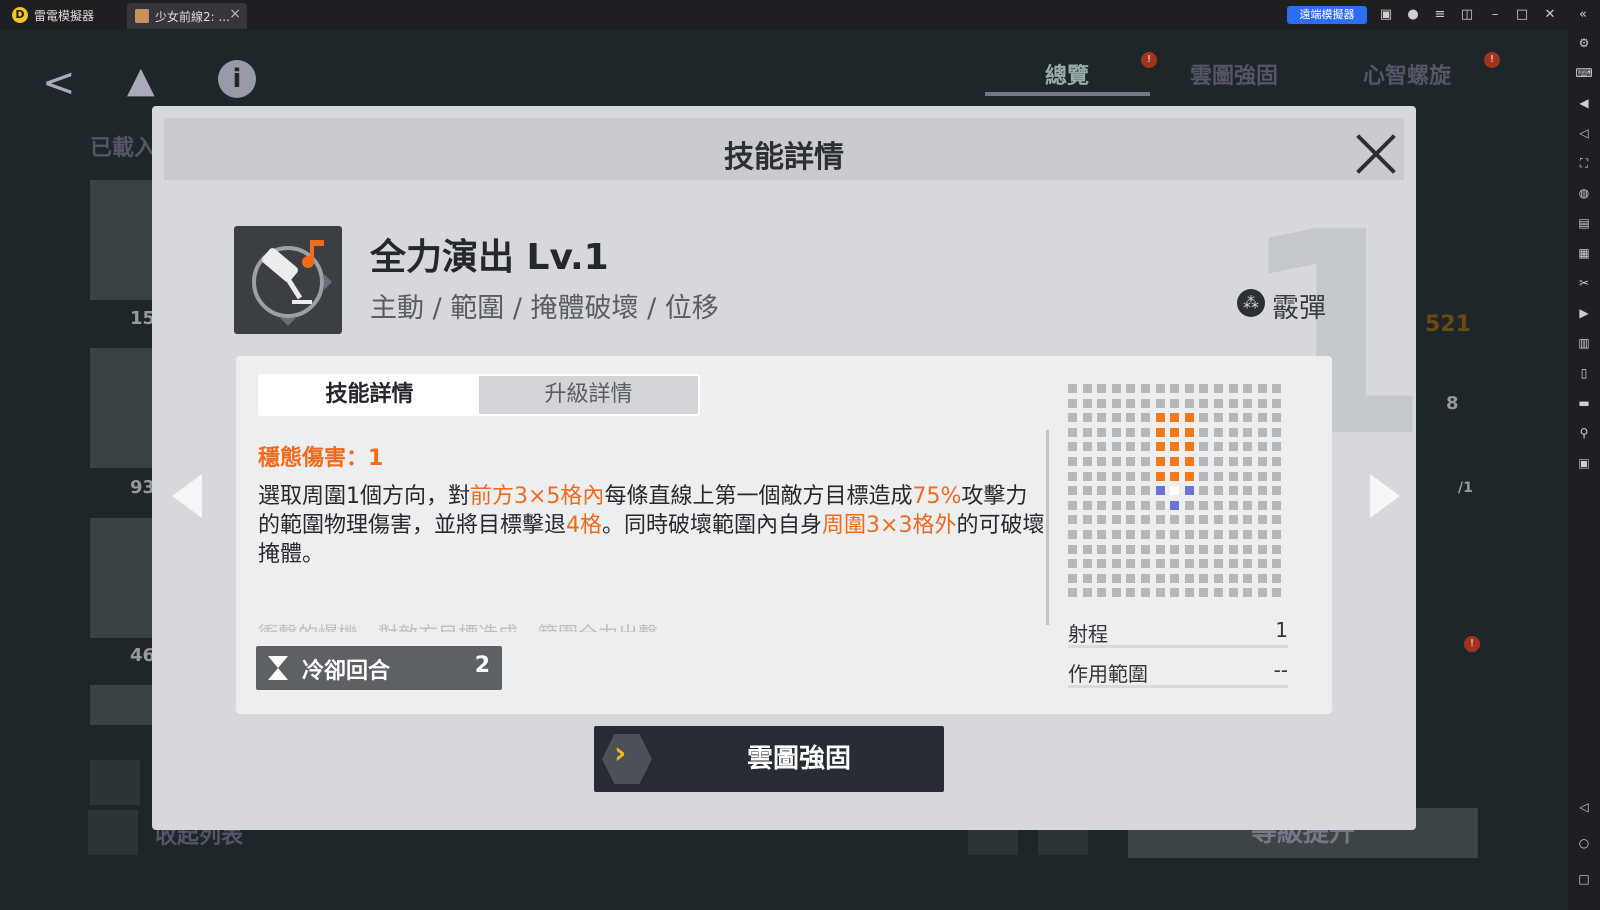 Image resolution: width=1600 pixels, height=910 pixels. What do you see at coordinates (1327, 15) in the screenshot?
I see `remote-emulator-button: 遠端模擬器` at bounding box center [1327, 15].